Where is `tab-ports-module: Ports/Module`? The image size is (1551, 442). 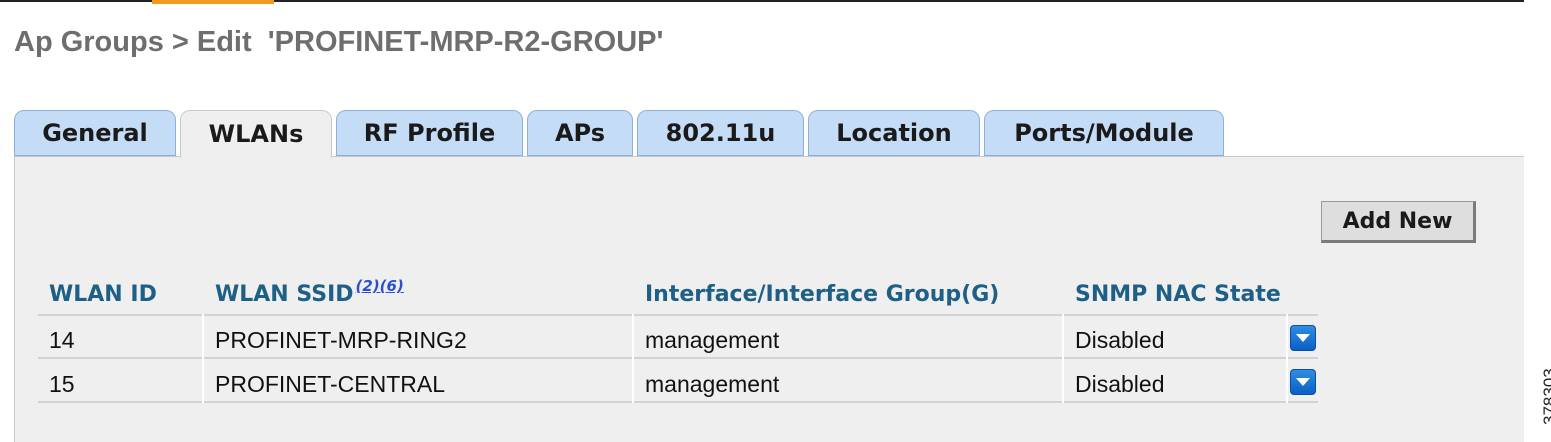
tab-ports-module: Ports/Module is located at coordinates (1104, 133).